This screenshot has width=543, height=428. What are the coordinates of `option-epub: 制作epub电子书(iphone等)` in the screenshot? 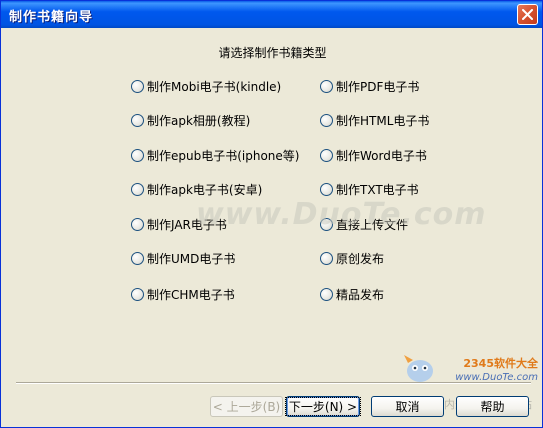 It's located at (215, 155).